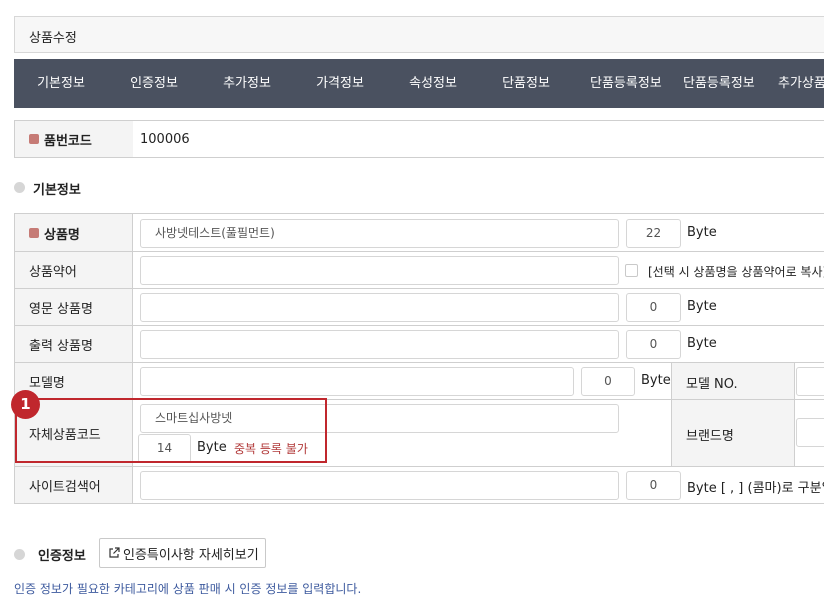  Describe the element at coordinates (25, 404) in the screenshot. I see `annotation-marker: 1` at that location.